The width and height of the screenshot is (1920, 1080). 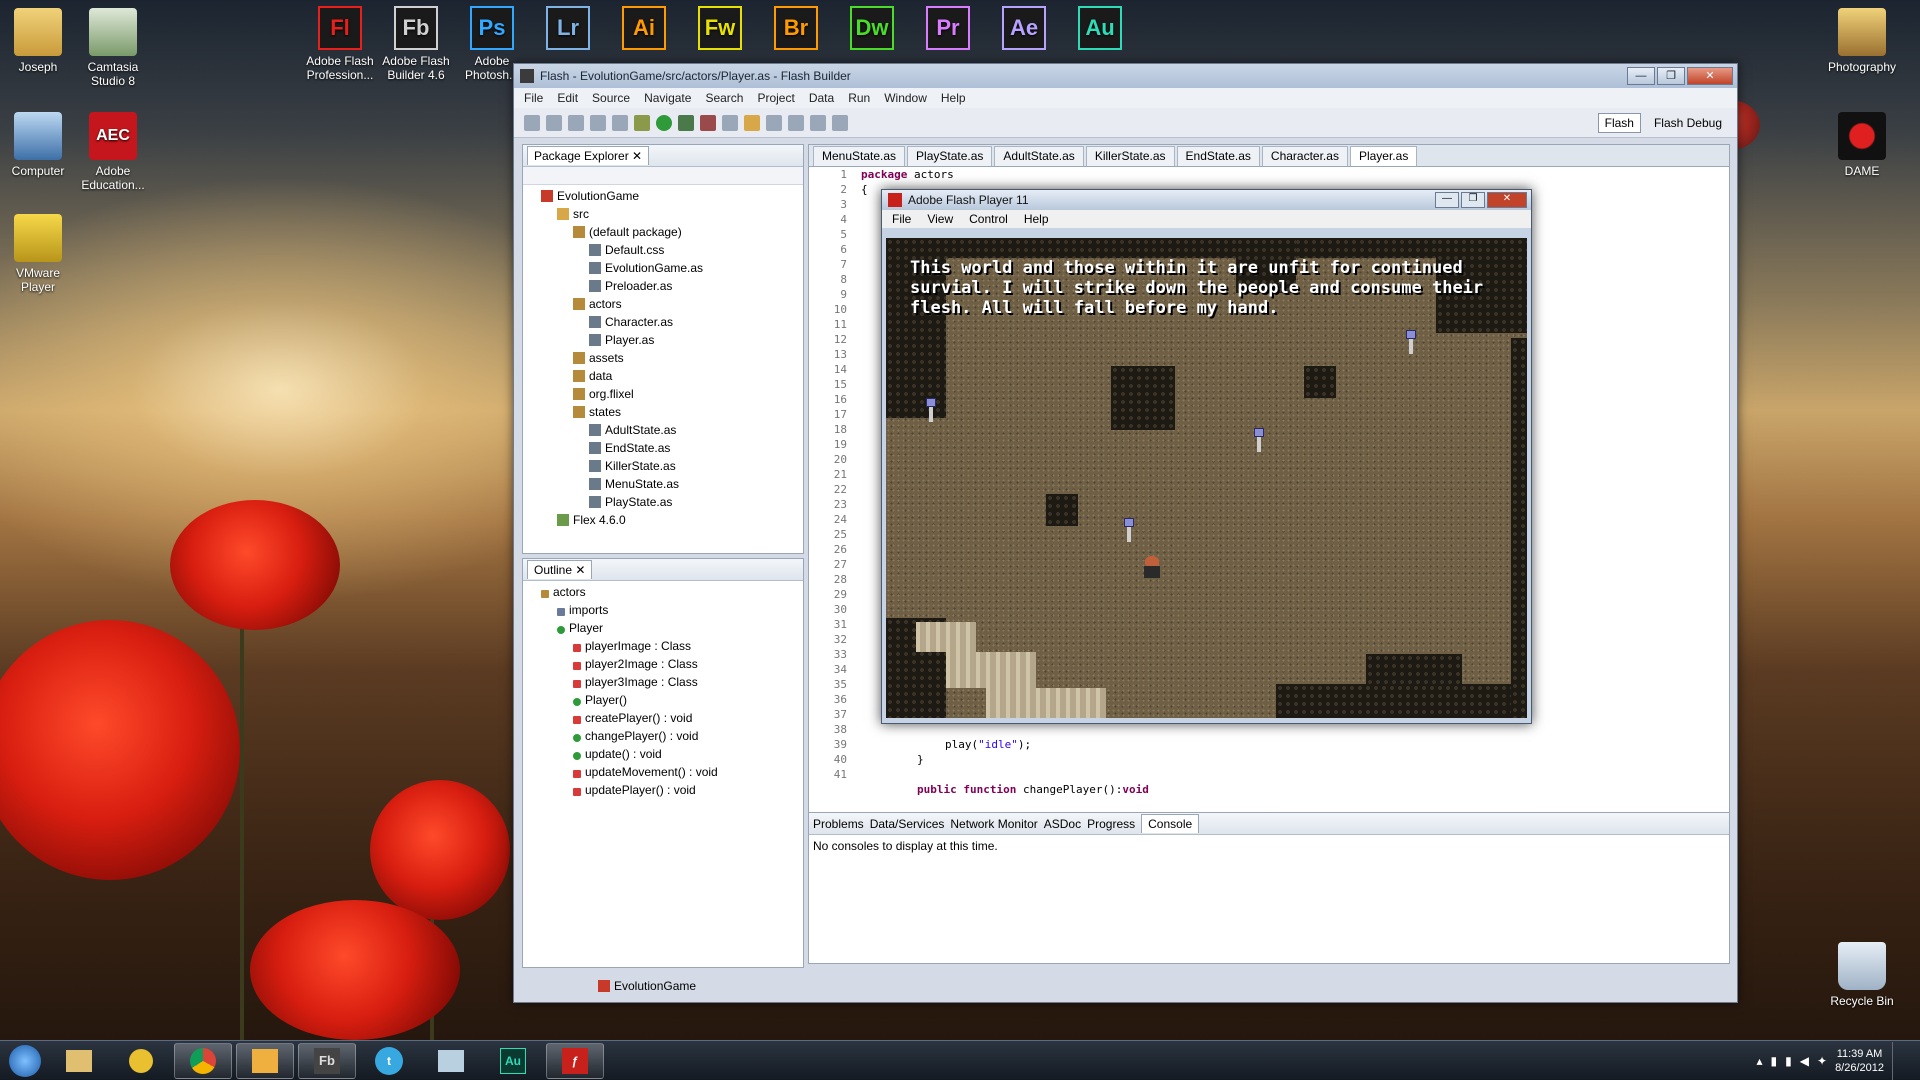 What do you see at coordinates (642, 122) in the screenshot?
I see `debug-icon` at bounding box center [642, 122].